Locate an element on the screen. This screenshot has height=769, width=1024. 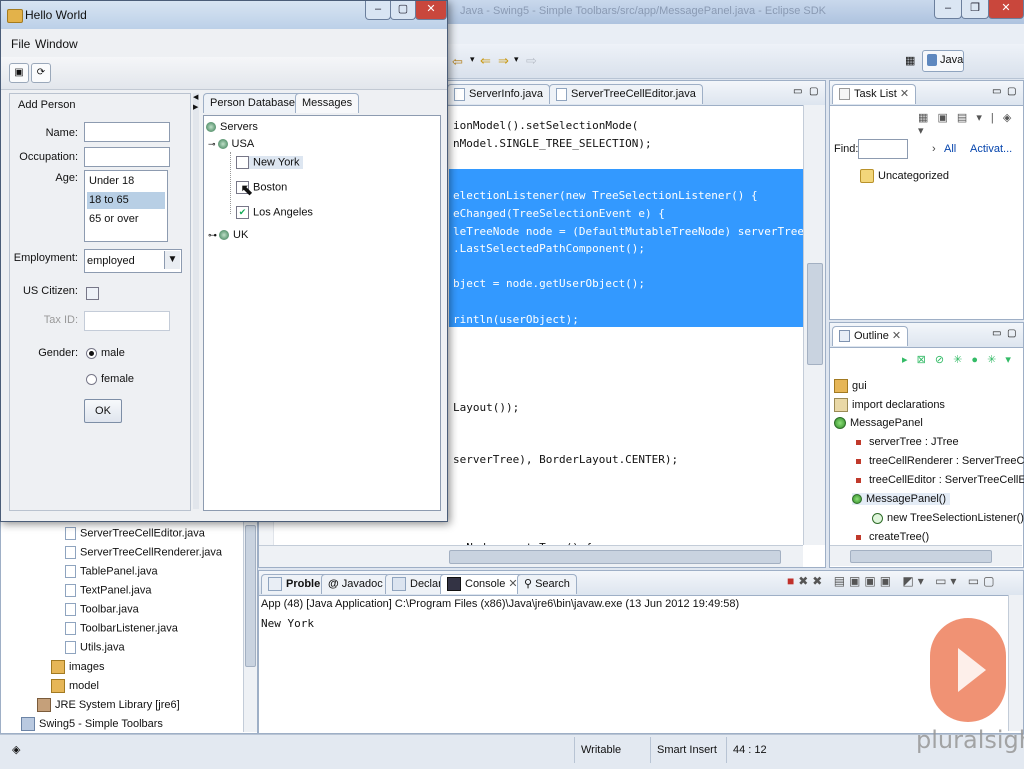
maximize-button: ❐ is located at coordinates (975, 9).